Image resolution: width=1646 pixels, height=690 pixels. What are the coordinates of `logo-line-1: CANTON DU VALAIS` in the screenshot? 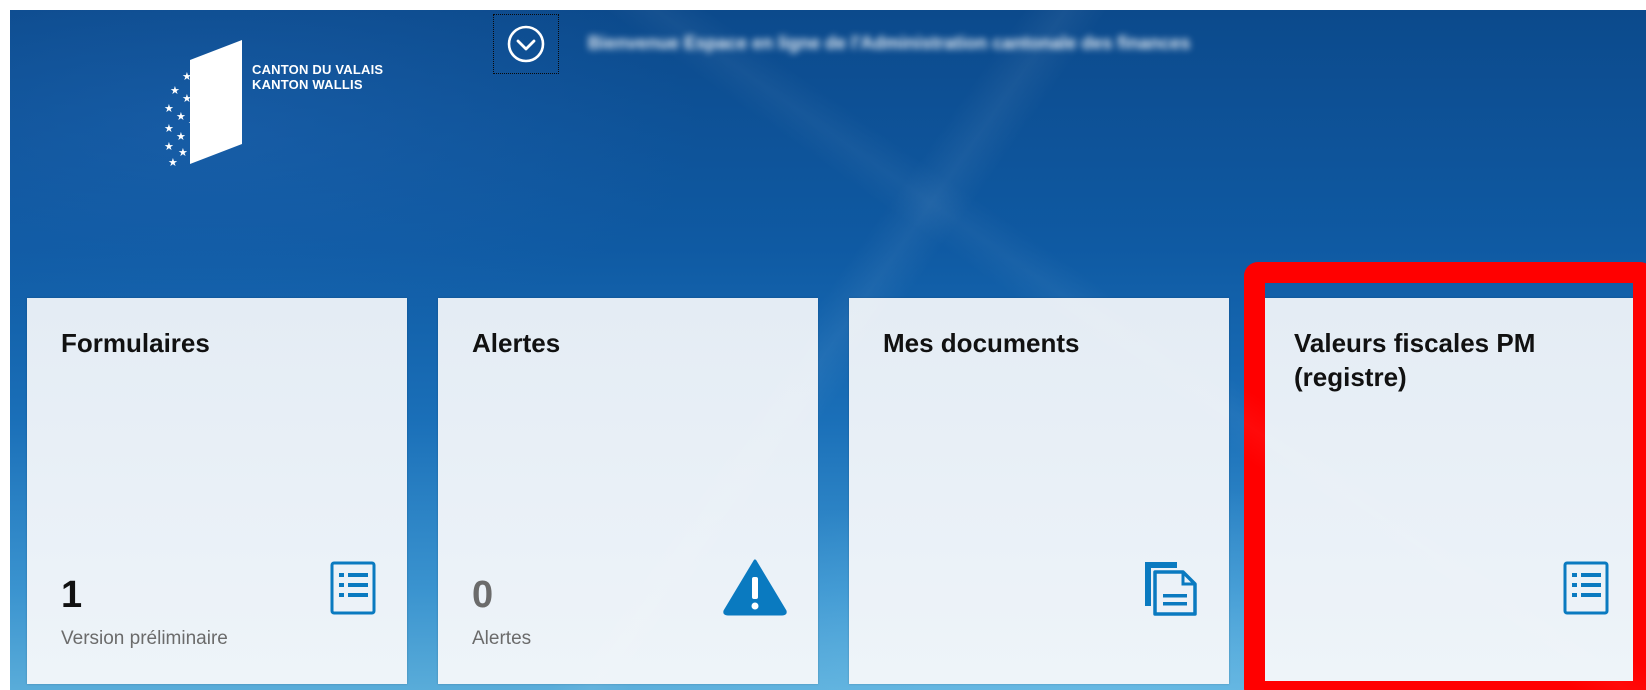 It's located at (318, 69).